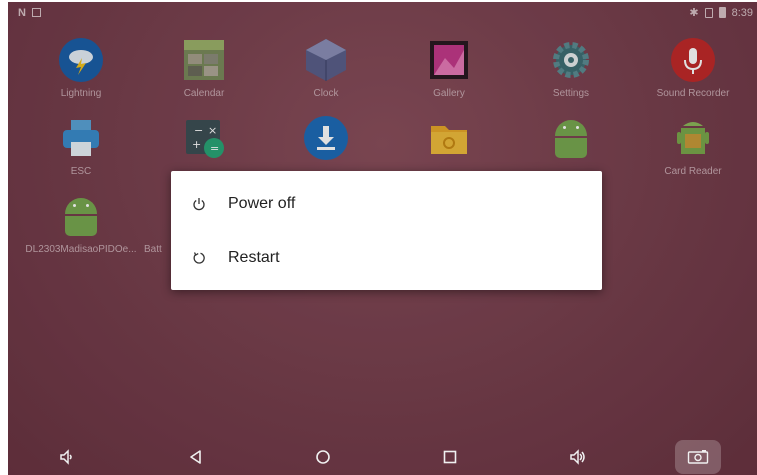  Describe the element at coordinates (254, 257) in the screenshot. I see `restart-label: Restart` at that location.